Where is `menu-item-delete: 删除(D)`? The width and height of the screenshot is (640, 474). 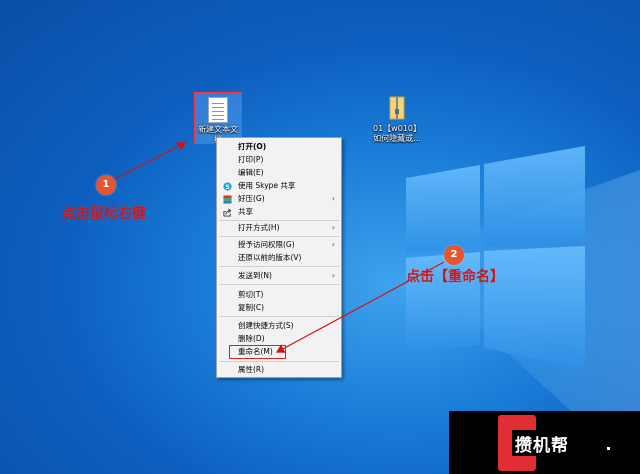
menu-item-delete: 删除(D) is located at coordinates (279, 339).